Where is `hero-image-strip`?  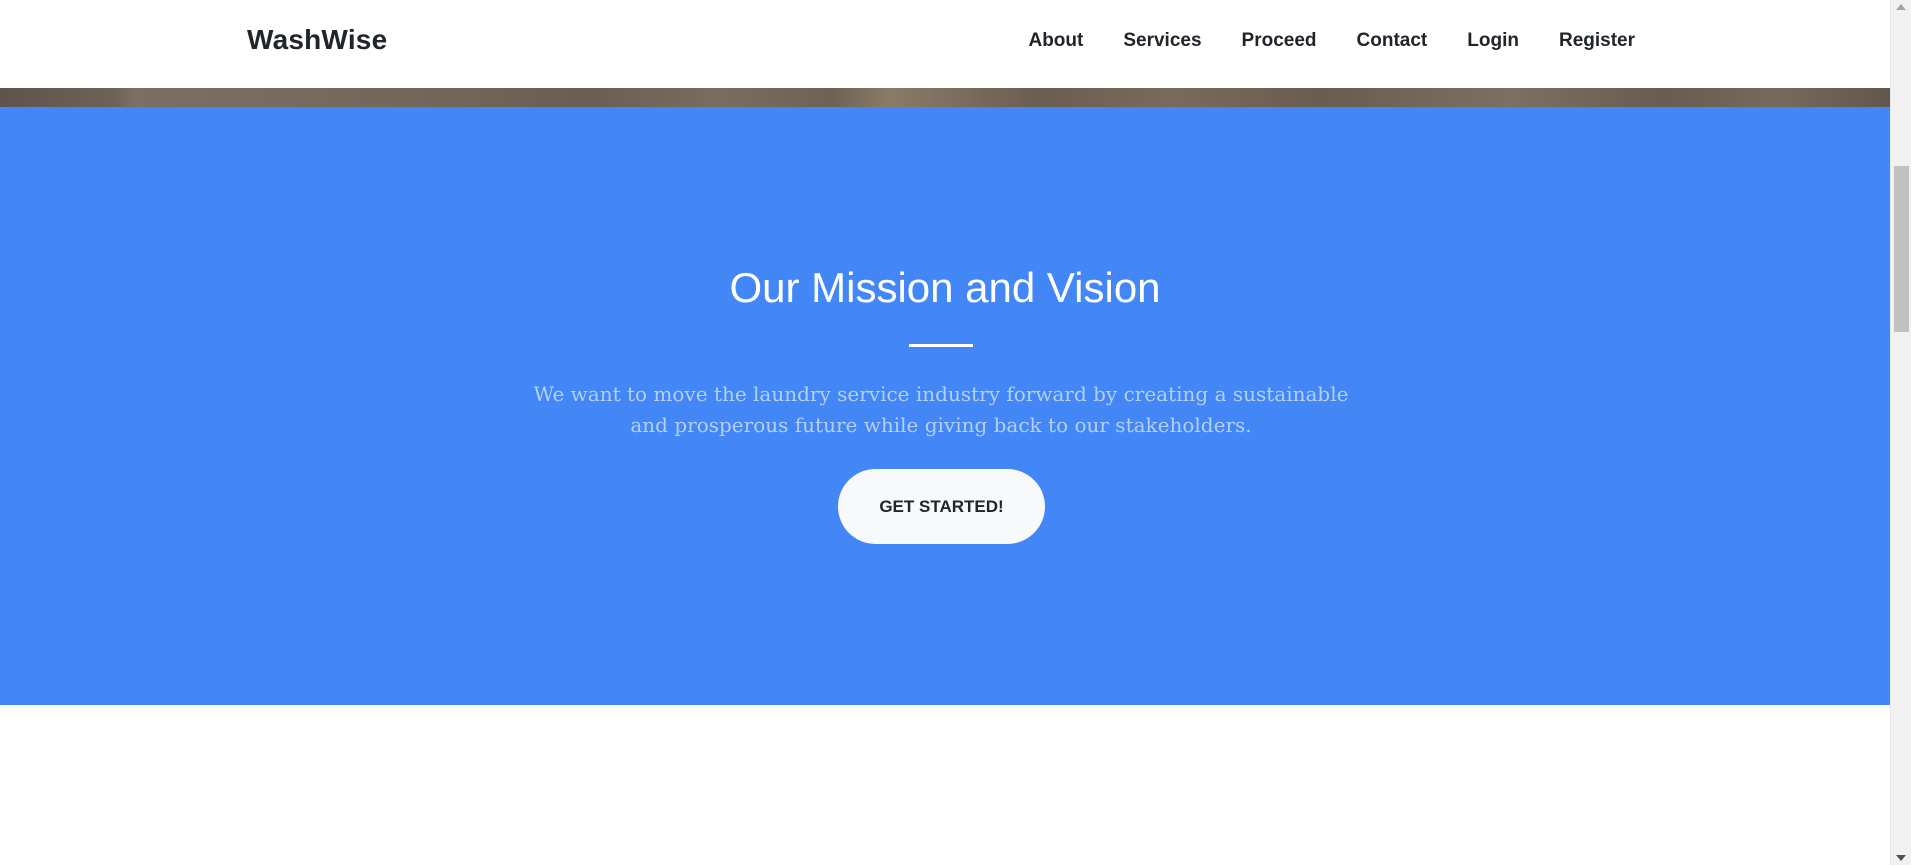
hero-image-strip is located at coordinates (945, 97).